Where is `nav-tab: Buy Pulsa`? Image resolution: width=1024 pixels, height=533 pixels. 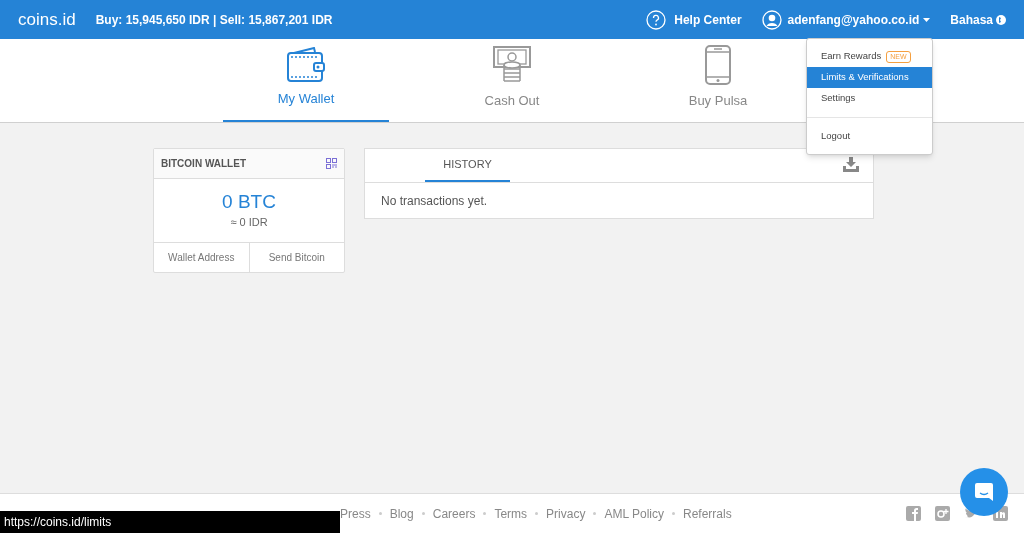 nav-tab: Buy Pulsa is located at coordinates (718, 80).